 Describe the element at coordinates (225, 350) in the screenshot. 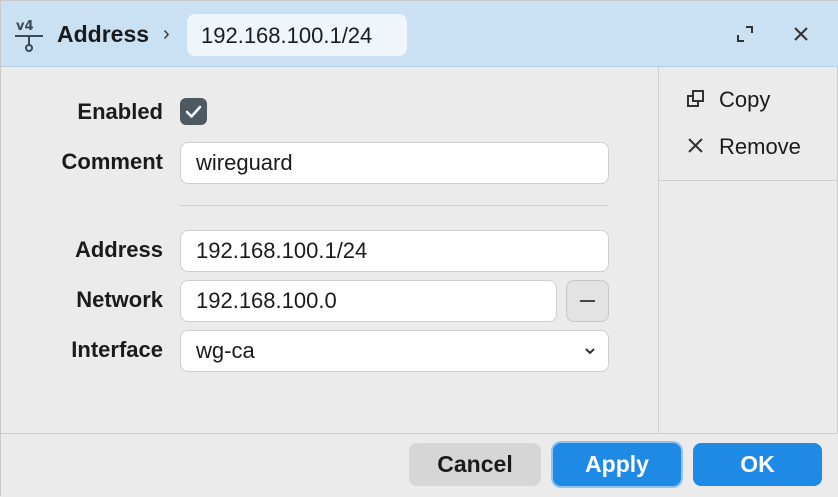

I see `interface-value: wg-ca` at that location.